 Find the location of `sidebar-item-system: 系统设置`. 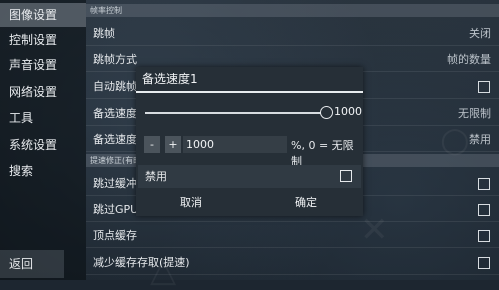

sidebar-item-system: 系统设置 is located at coordinates (43, 145).